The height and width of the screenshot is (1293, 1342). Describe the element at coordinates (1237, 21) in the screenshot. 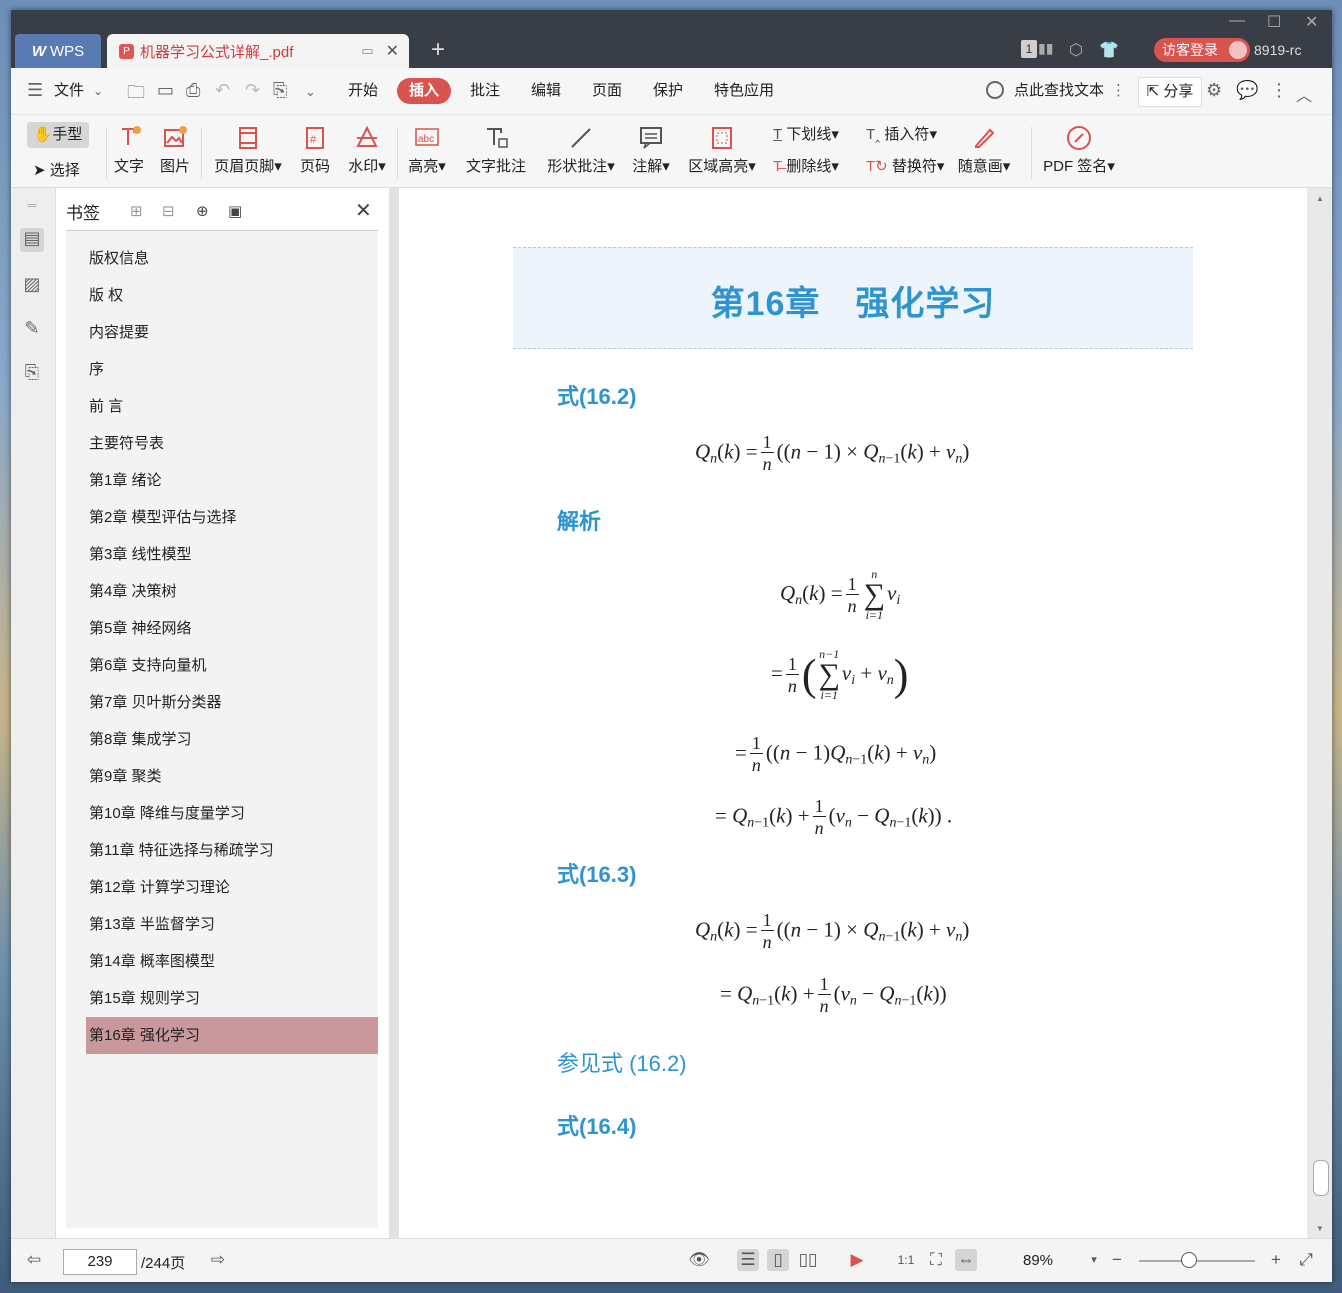

I see `minimize-icon: —` at that location.